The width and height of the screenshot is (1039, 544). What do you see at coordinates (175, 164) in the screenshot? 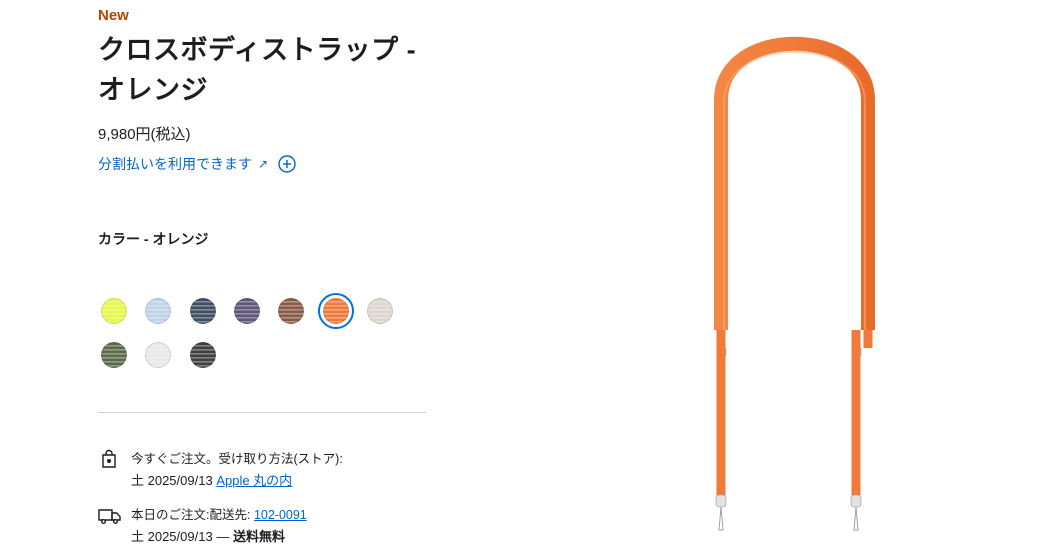
I see `installment-link-label: 分割払いを利用できます` at bounding box center [175, 164].